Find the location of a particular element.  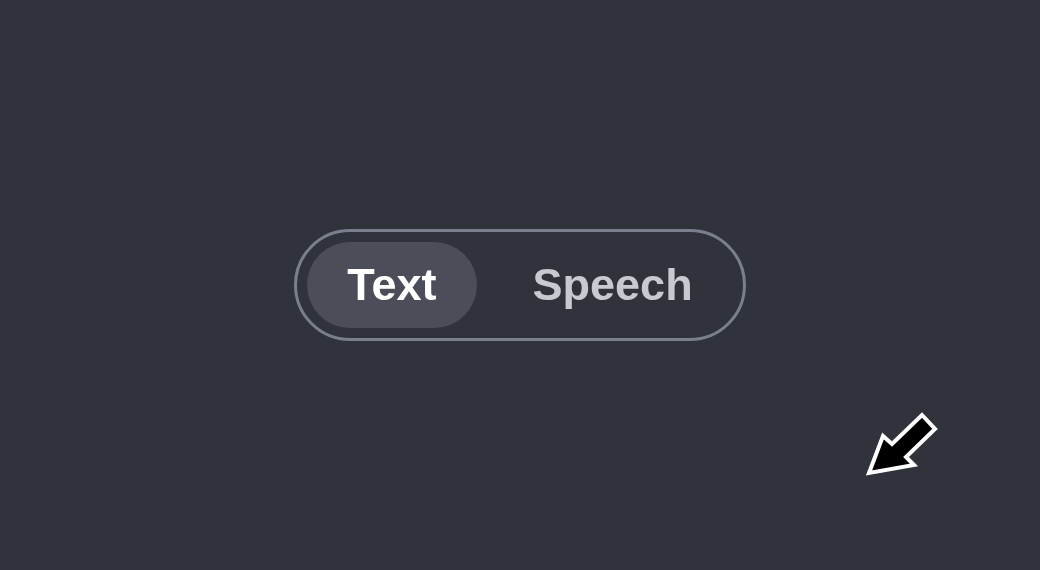

toggle-option: Text is located at coordinates (392, 285).